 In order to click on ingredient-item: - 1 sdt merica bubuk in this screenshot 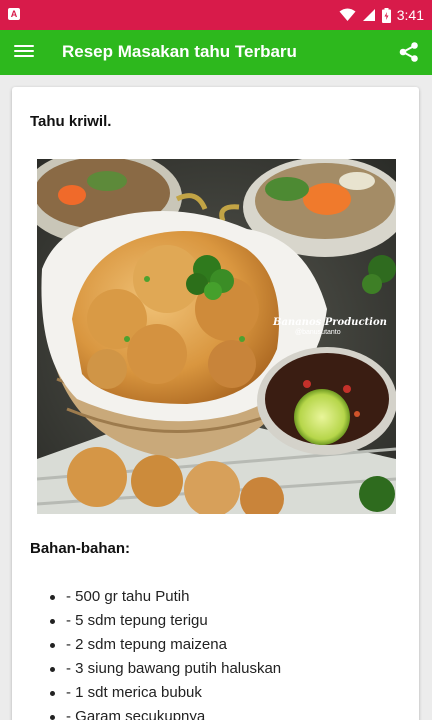, I will do `click(165, 693)`.